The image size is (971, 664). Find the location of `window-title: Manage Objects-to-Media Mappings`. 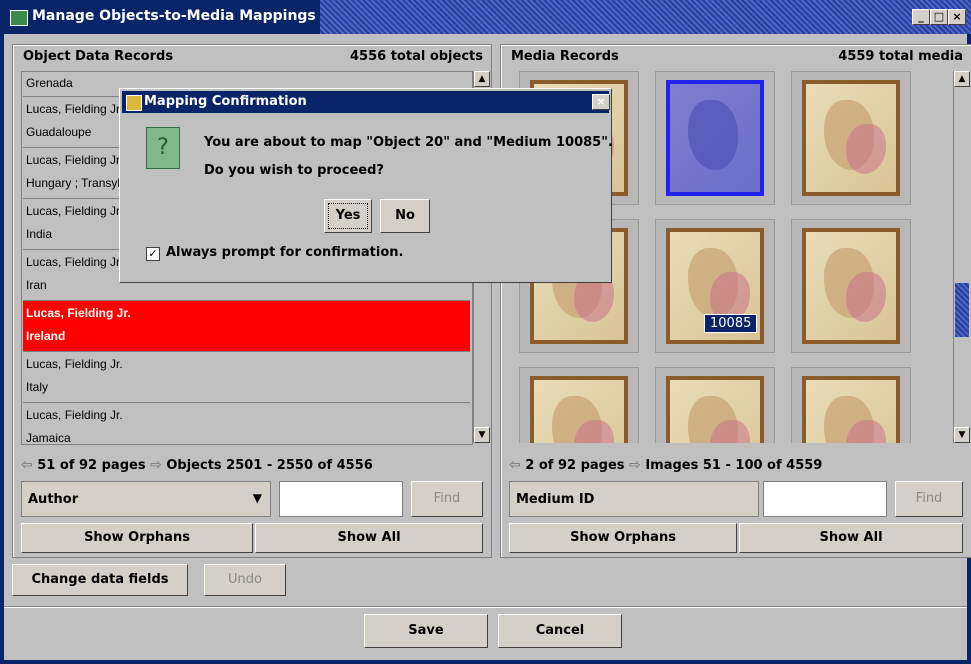

window-title: Manage Objects-to-Media Mappings is located at coordinates (174, 16).